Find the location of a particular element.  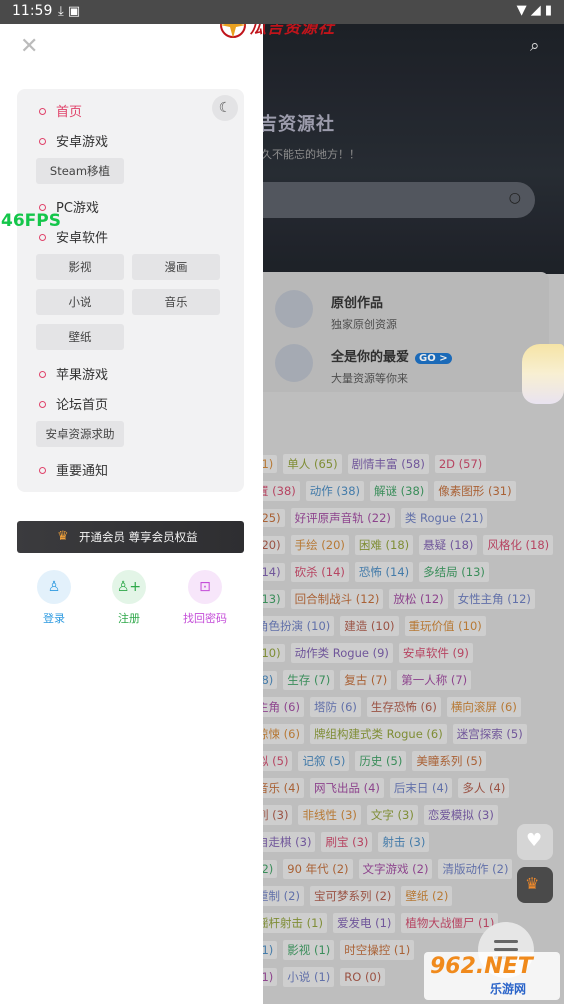

battery-icon: ▮ is located at coordinates (548, 10).